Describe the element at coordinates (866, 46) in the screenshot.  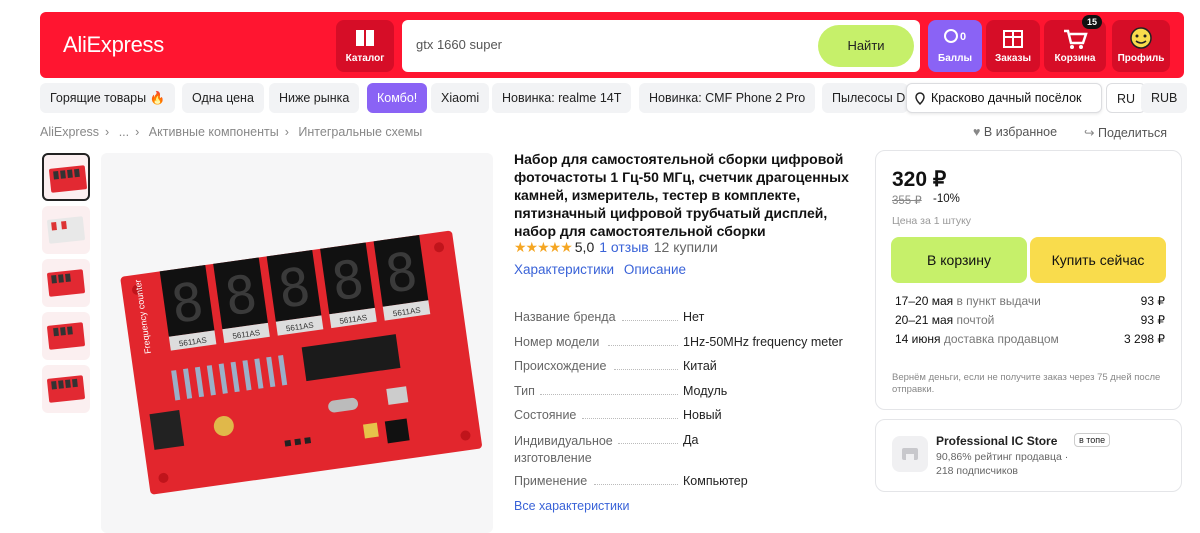
I see `search-button: Найти` at that location.